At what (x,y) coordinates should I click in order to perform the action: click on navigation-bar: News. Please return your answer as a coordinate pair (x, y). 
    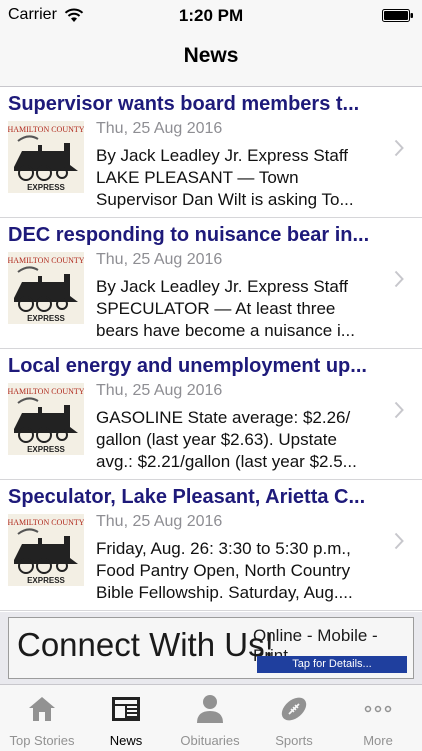
    Looking at the image, I should click on (211, 58).